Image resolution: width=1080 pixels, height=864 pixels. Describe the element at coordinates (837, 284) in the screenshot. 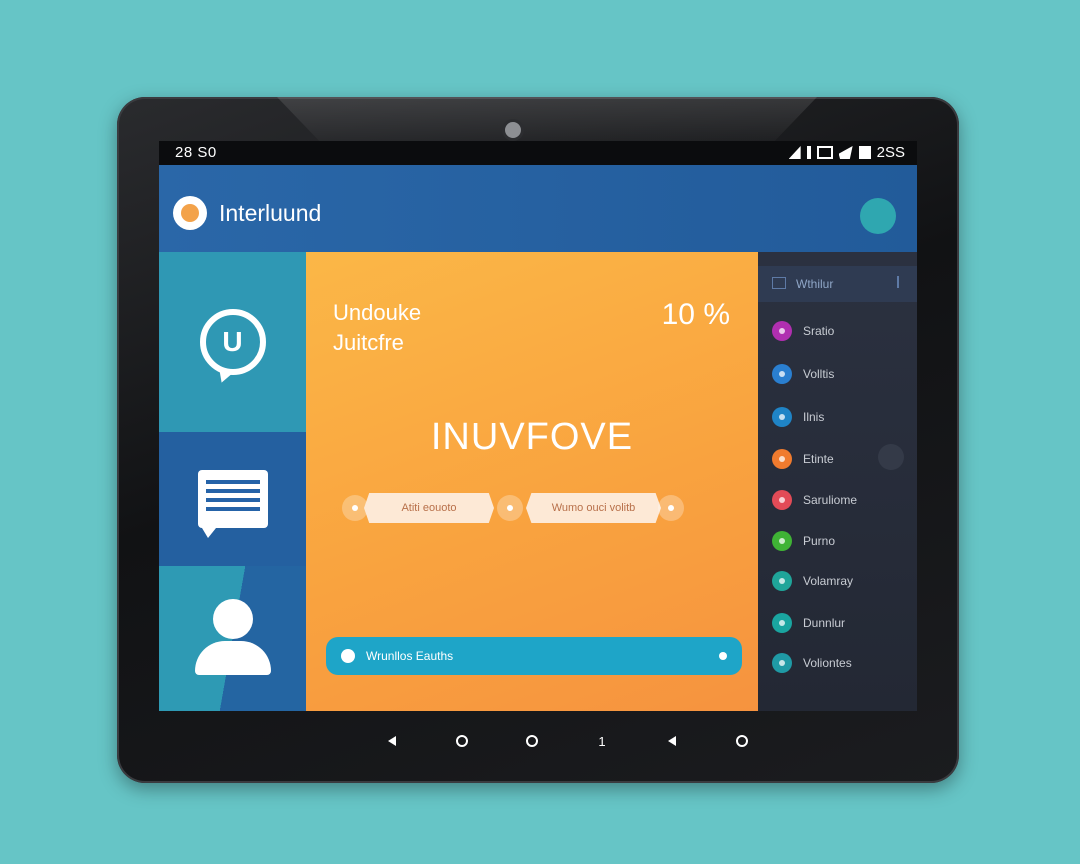

I see `right-nav-header: Wthilur` at that location.